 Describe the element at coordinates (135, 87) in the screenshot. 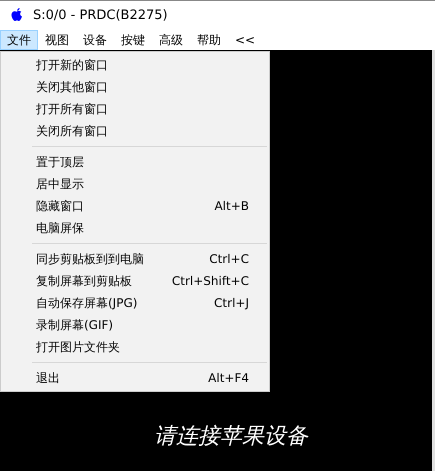

I see `menu-item: 关闭其他窗口` at that location.